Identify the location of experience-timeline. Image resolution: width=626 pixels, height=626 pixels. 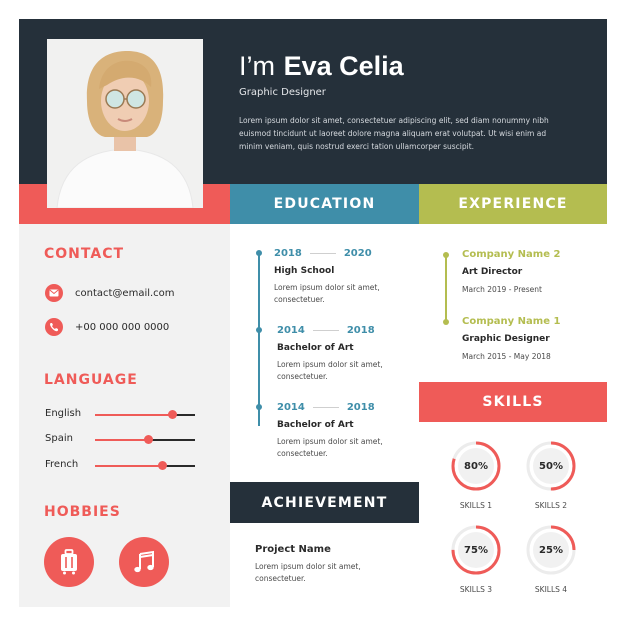
(446, 289).